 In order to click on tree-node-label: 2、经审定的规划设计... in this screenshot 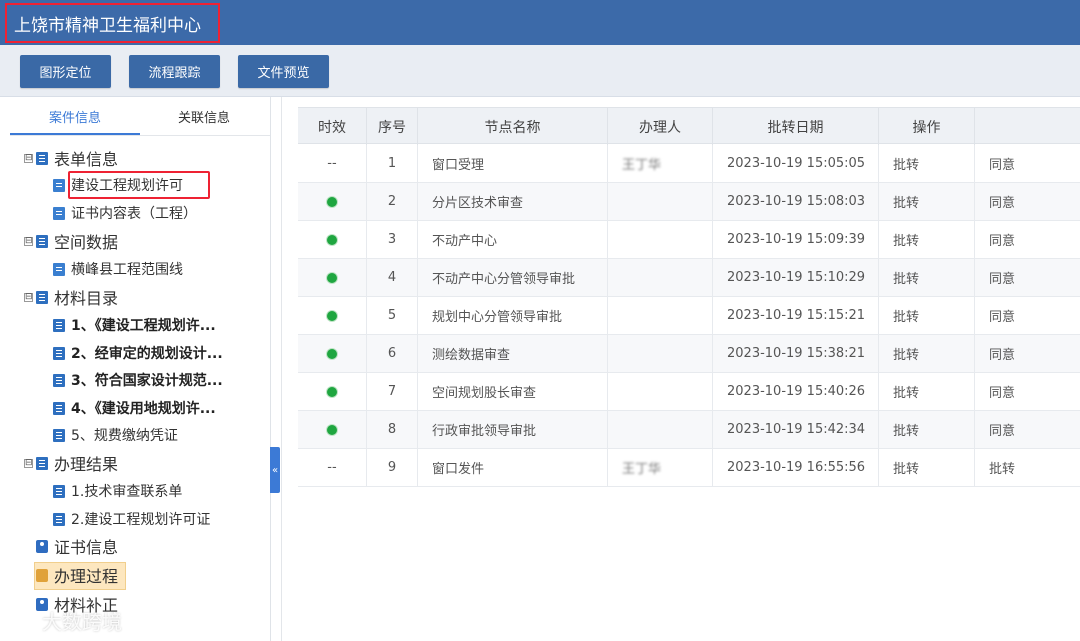, I will do `click(147, 354)`.